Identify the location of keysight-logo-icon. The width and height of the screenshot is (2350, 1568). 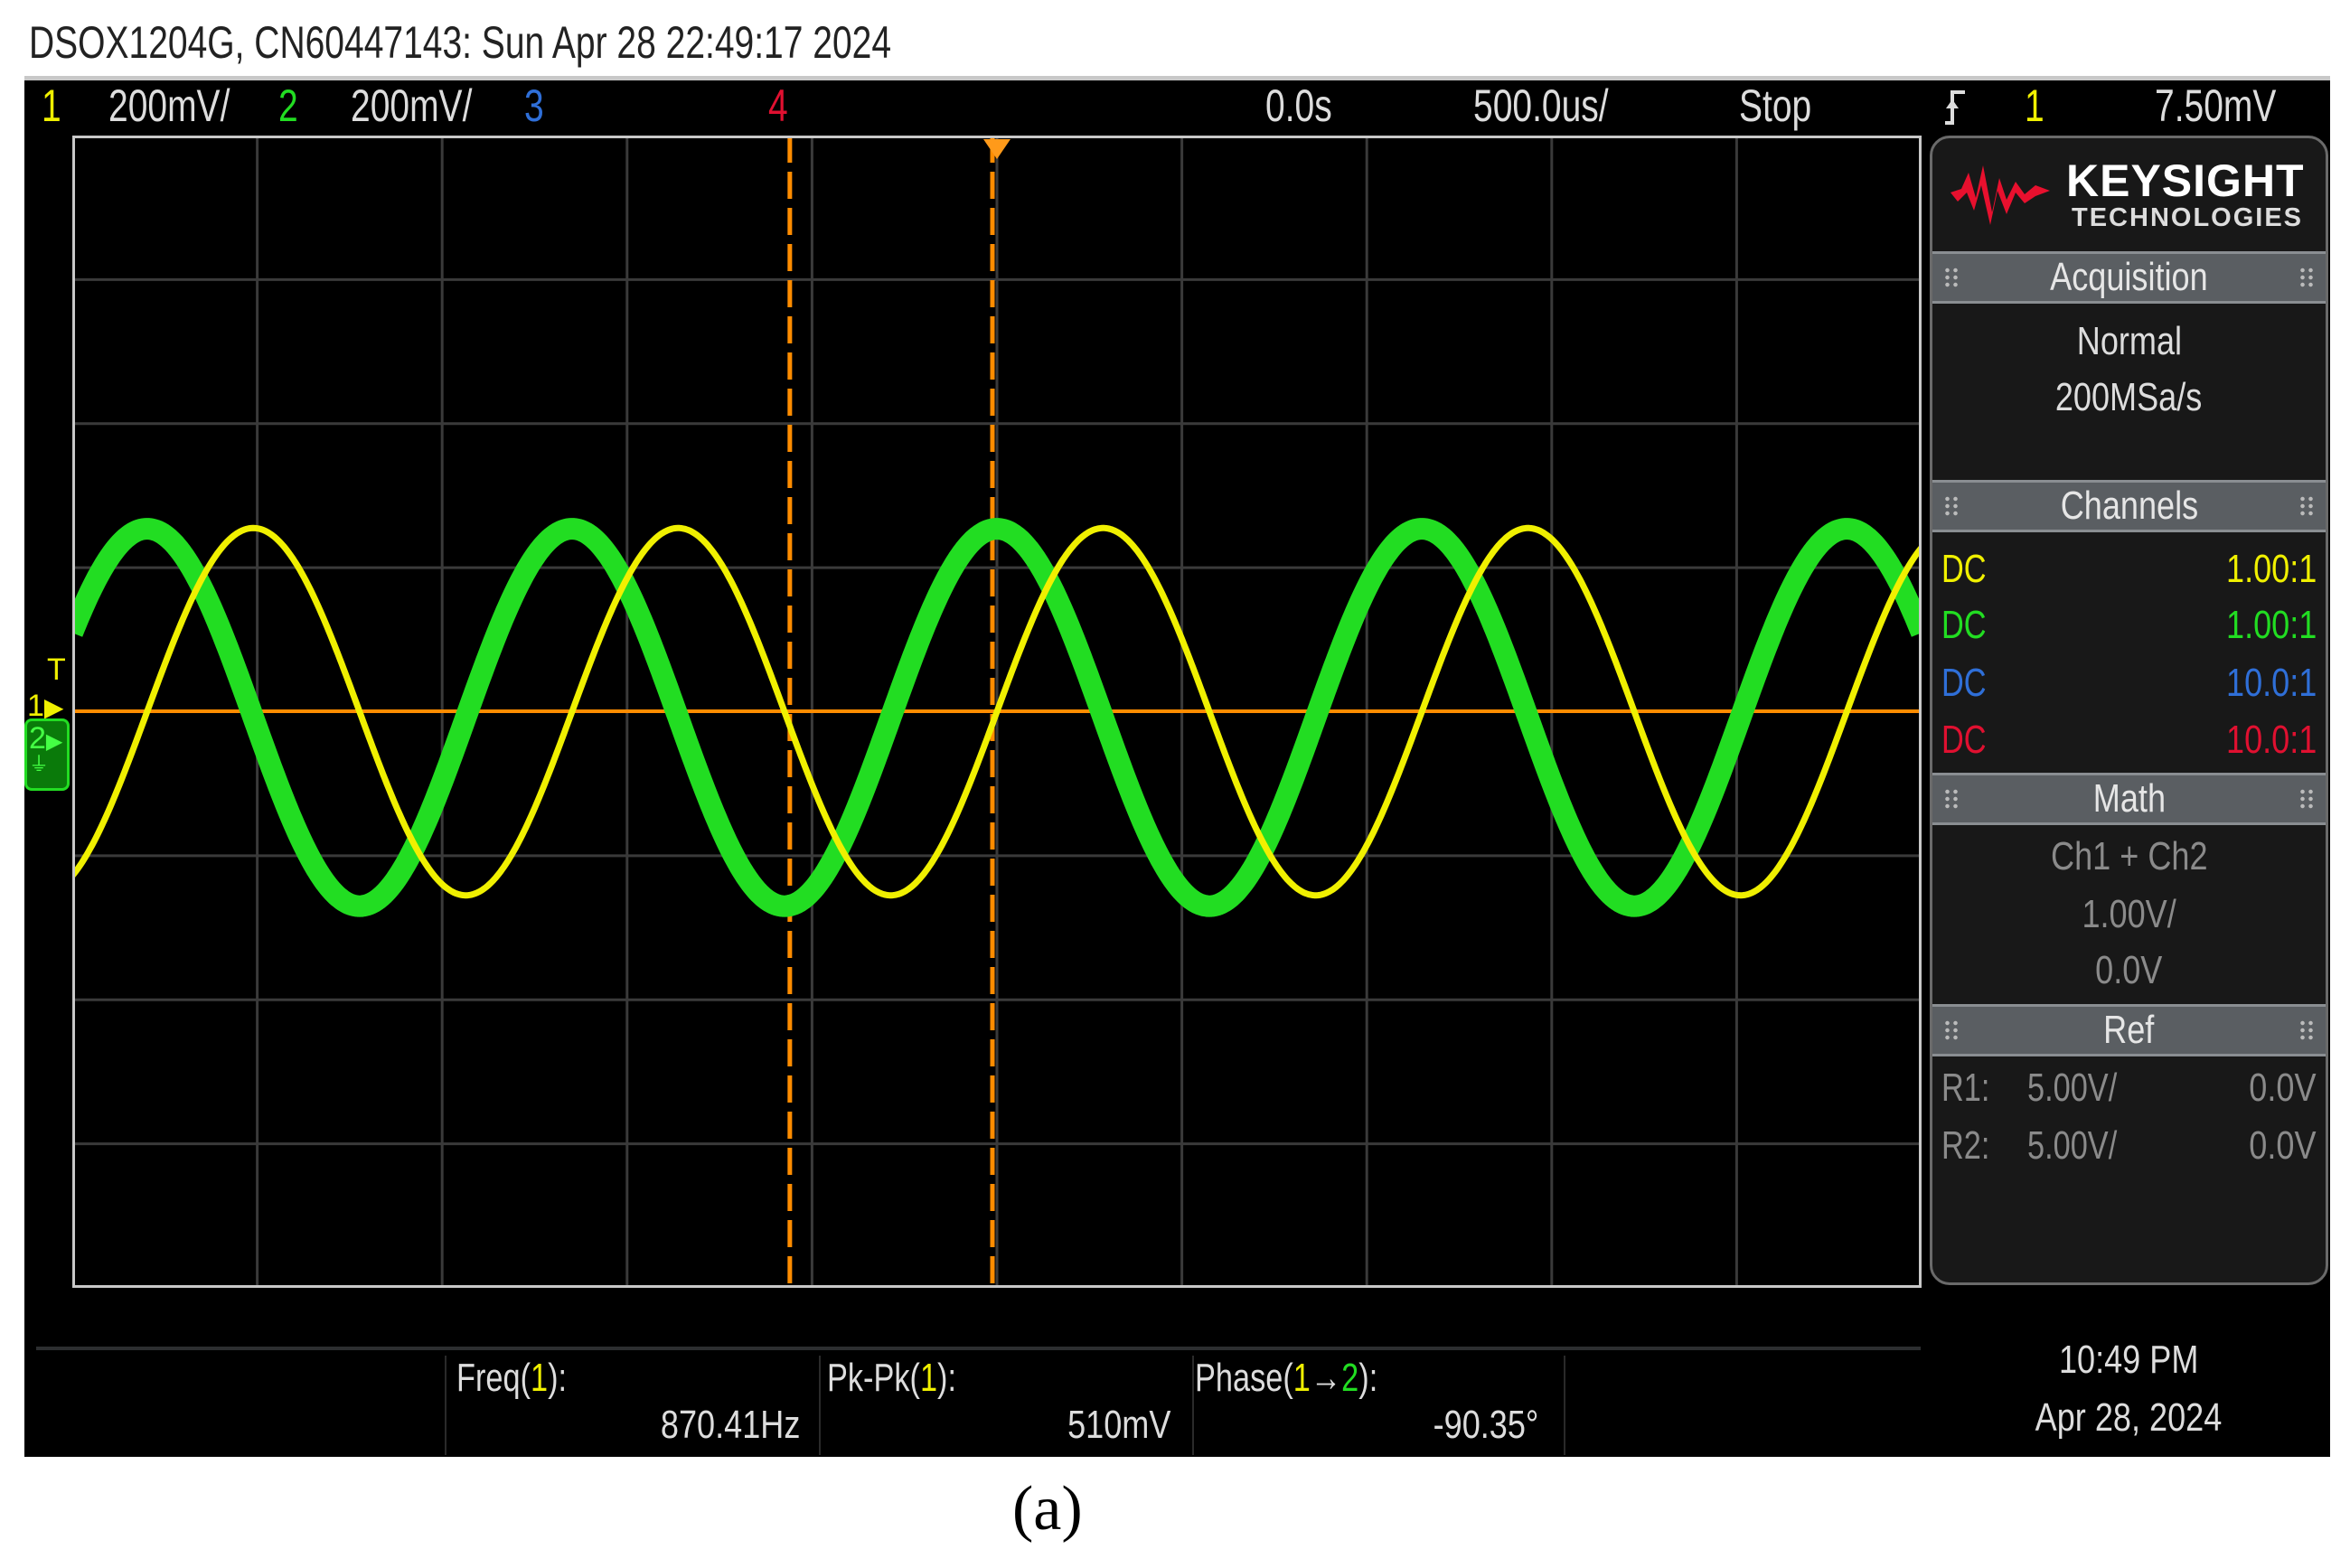
(2003, 196).